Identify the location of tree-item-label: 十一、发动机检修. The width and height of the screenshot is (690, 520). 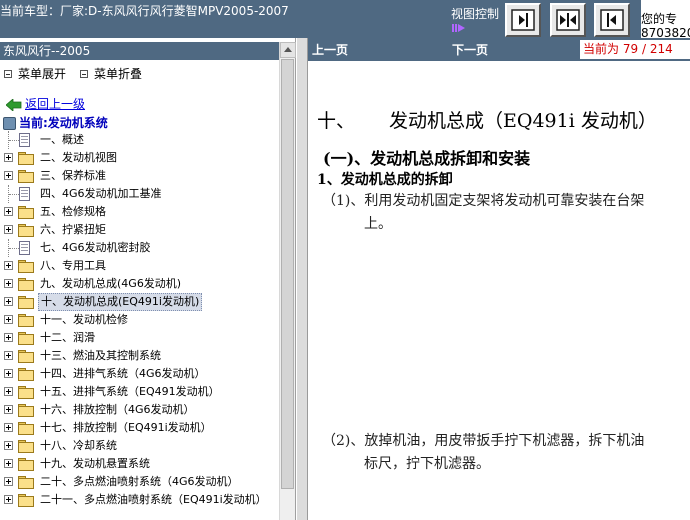
(84, 320).